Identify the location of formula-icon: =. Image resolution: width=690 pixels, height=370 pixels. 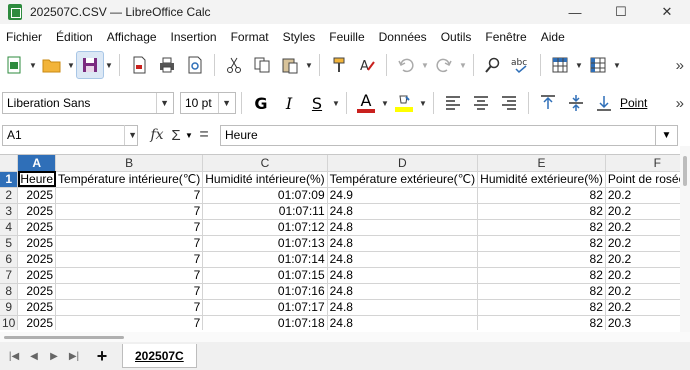
(204, 135).